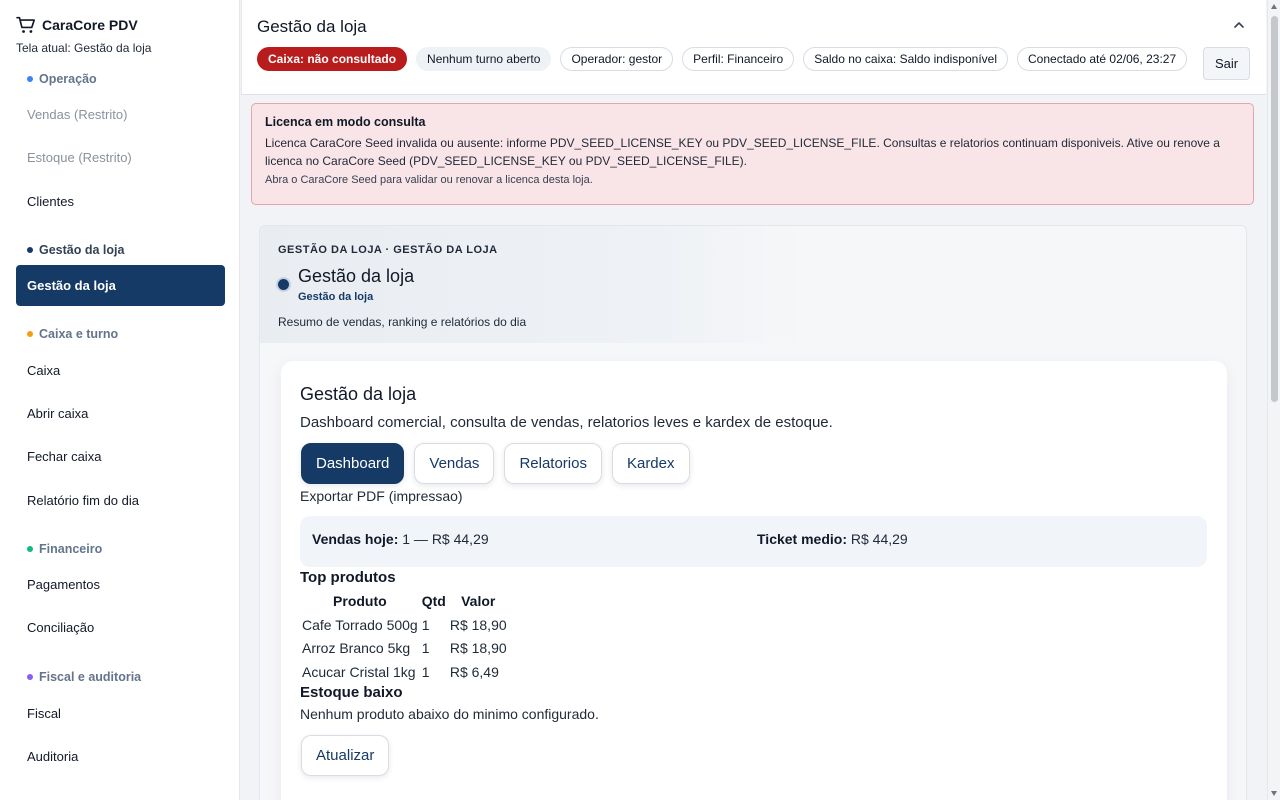  I want to click on tab-vendas: Vendas, so click(454, 463).